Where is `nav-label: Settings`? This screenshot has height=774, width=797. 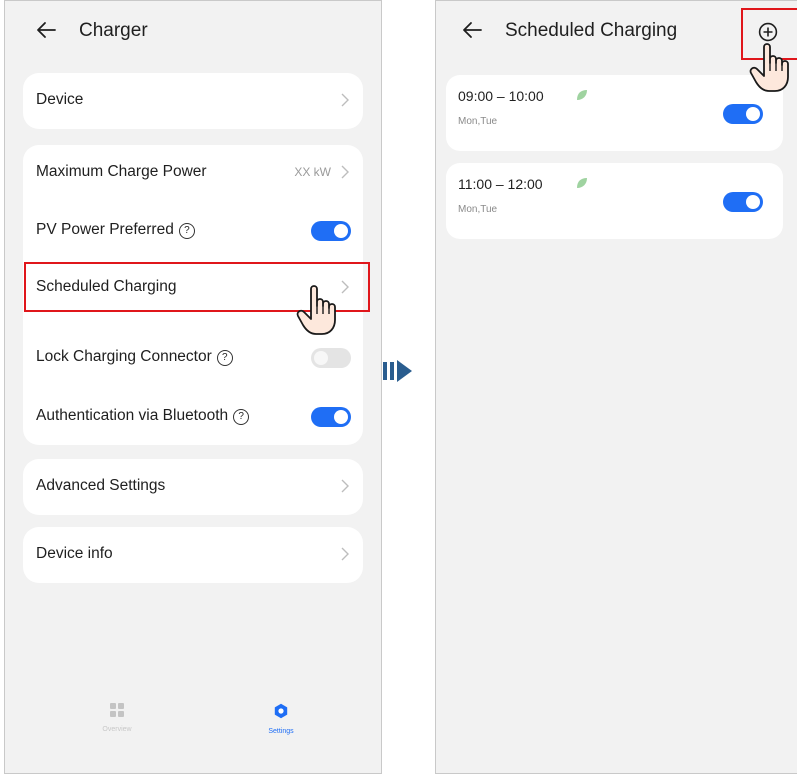
nav-label: Settings is located at coordinates (281, 731).